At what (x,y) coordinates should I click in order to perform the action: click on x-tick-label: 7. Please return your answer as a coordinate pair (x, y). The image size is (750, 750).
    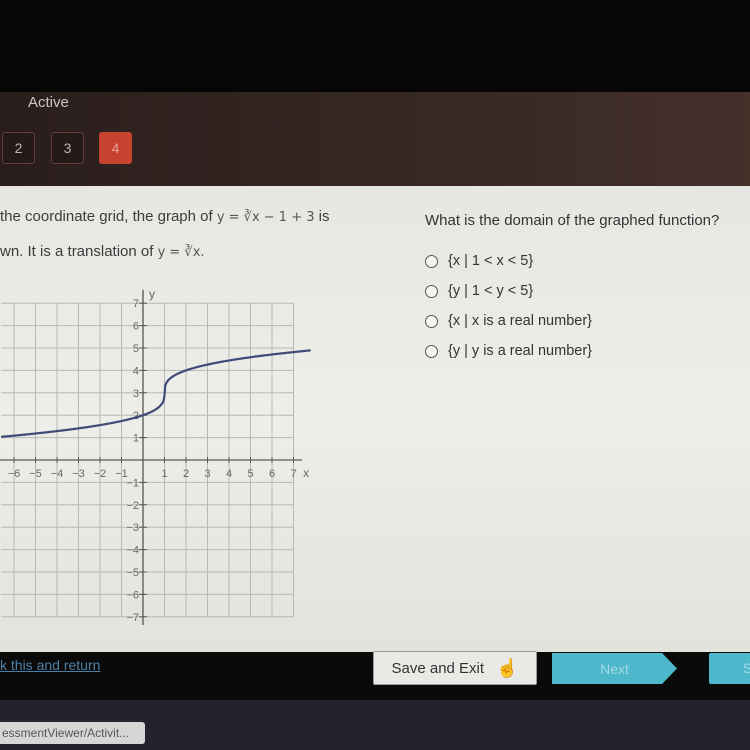
    Looking at the image, I should click on (293, 474).